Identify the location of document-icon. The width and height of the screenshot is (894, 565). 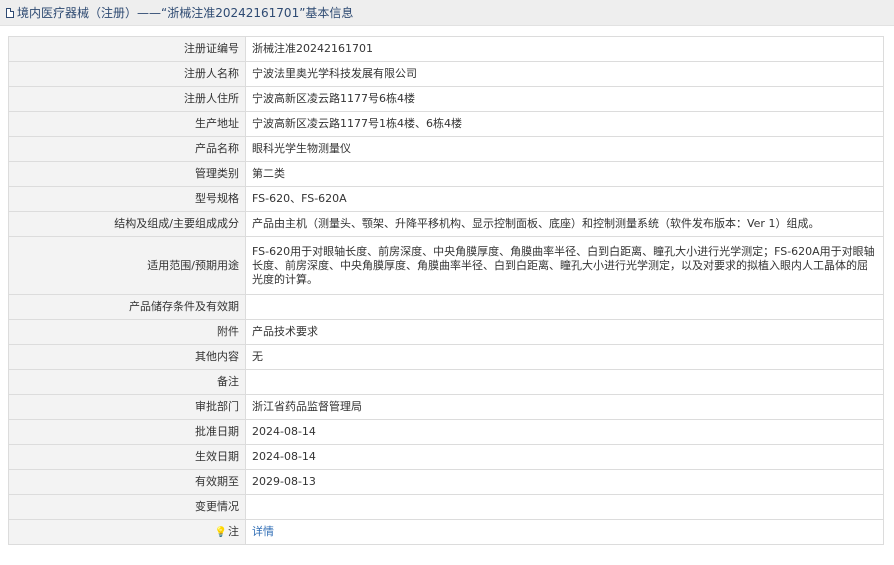
(10, 12).